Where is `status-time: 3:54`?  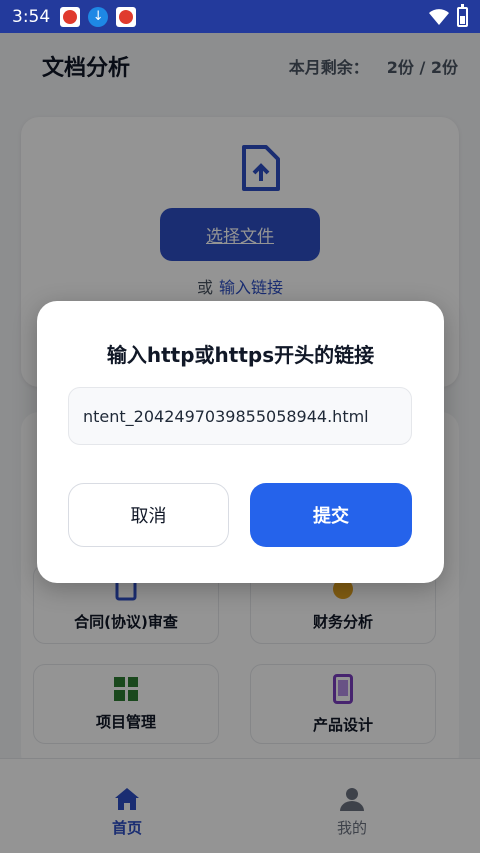 status-time: 3:54 is located at coordinates (31, 16).